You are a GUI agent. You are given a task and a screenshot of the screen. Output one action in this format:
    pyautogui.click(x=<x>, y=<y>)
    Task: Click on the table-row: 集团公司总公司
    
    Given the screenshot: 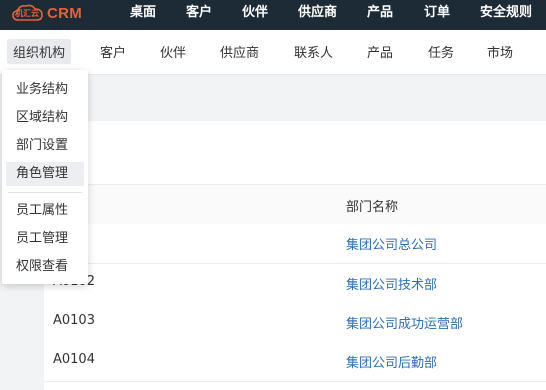 What is the action you would take?
    pyautogui.click(x=295, y=244)
    